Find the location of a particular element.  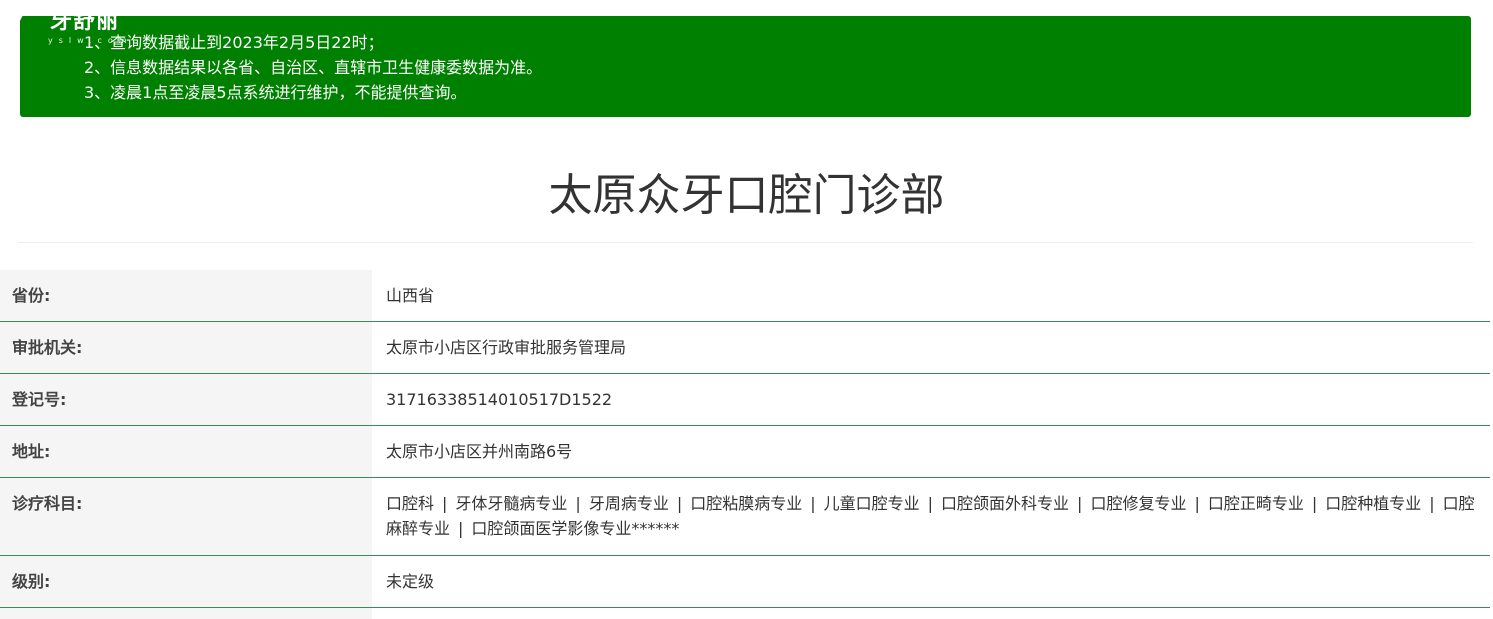

level-label: 级别: is located at coordinates (186, 581).